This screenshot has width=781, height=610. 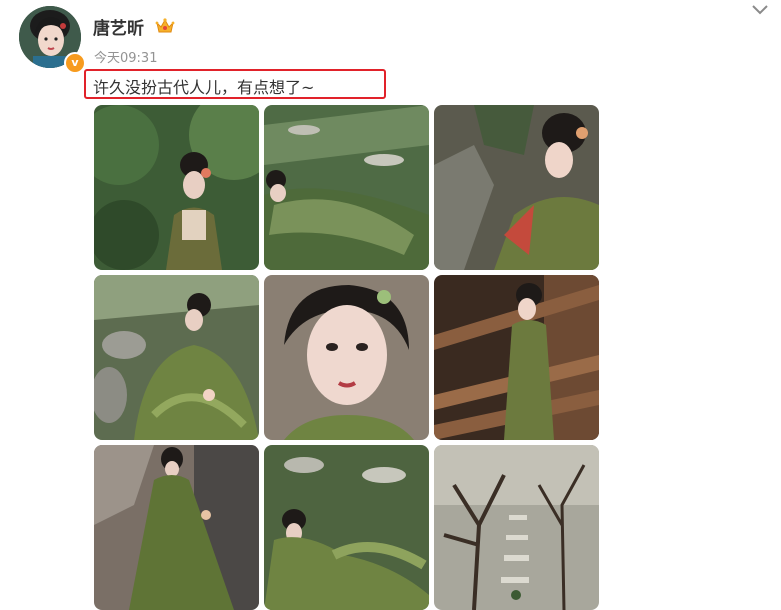 I want to click on post-text: 许久没扮古代人儿，有点想了~, so click(x=204, y=87).